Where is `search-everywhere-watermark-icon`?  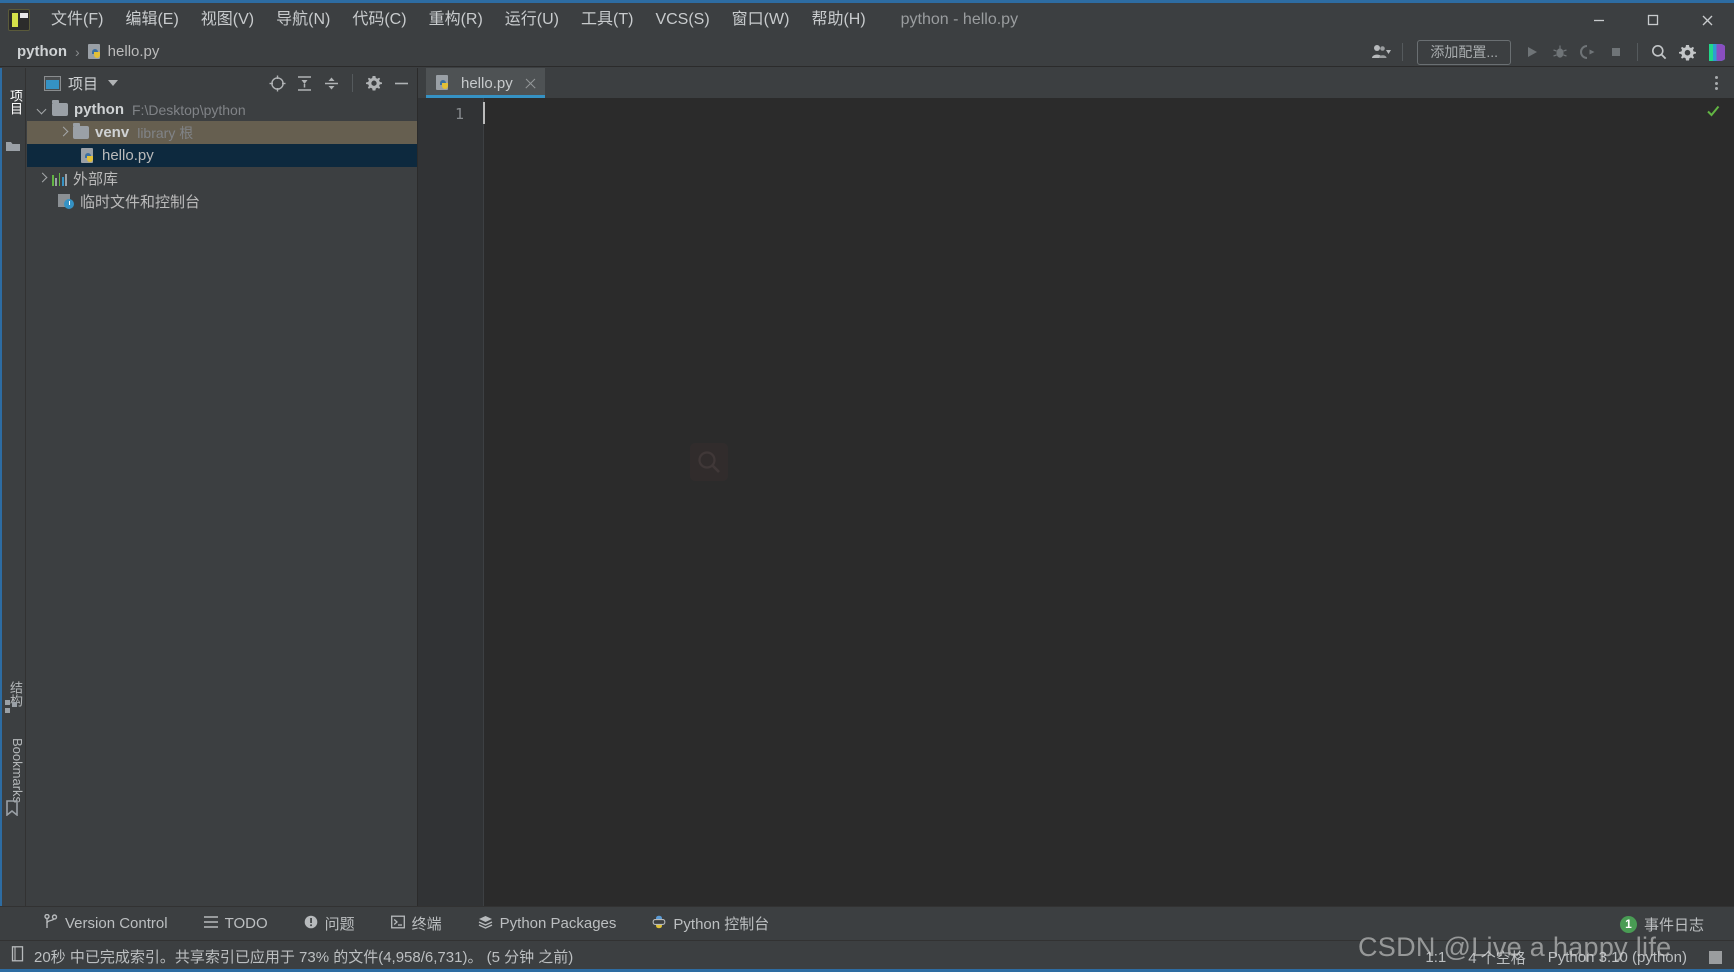 search-everywhere-watermark-icon is located at coordinates (709, 462).